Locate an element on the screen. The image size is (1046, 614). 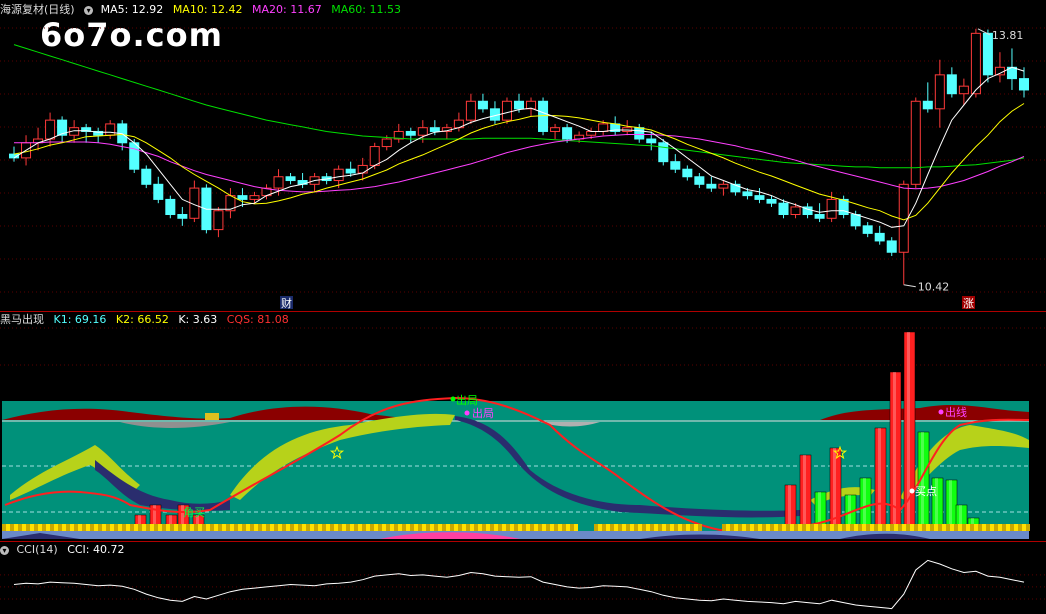
signal-dot is located at coordinates (912, 491).